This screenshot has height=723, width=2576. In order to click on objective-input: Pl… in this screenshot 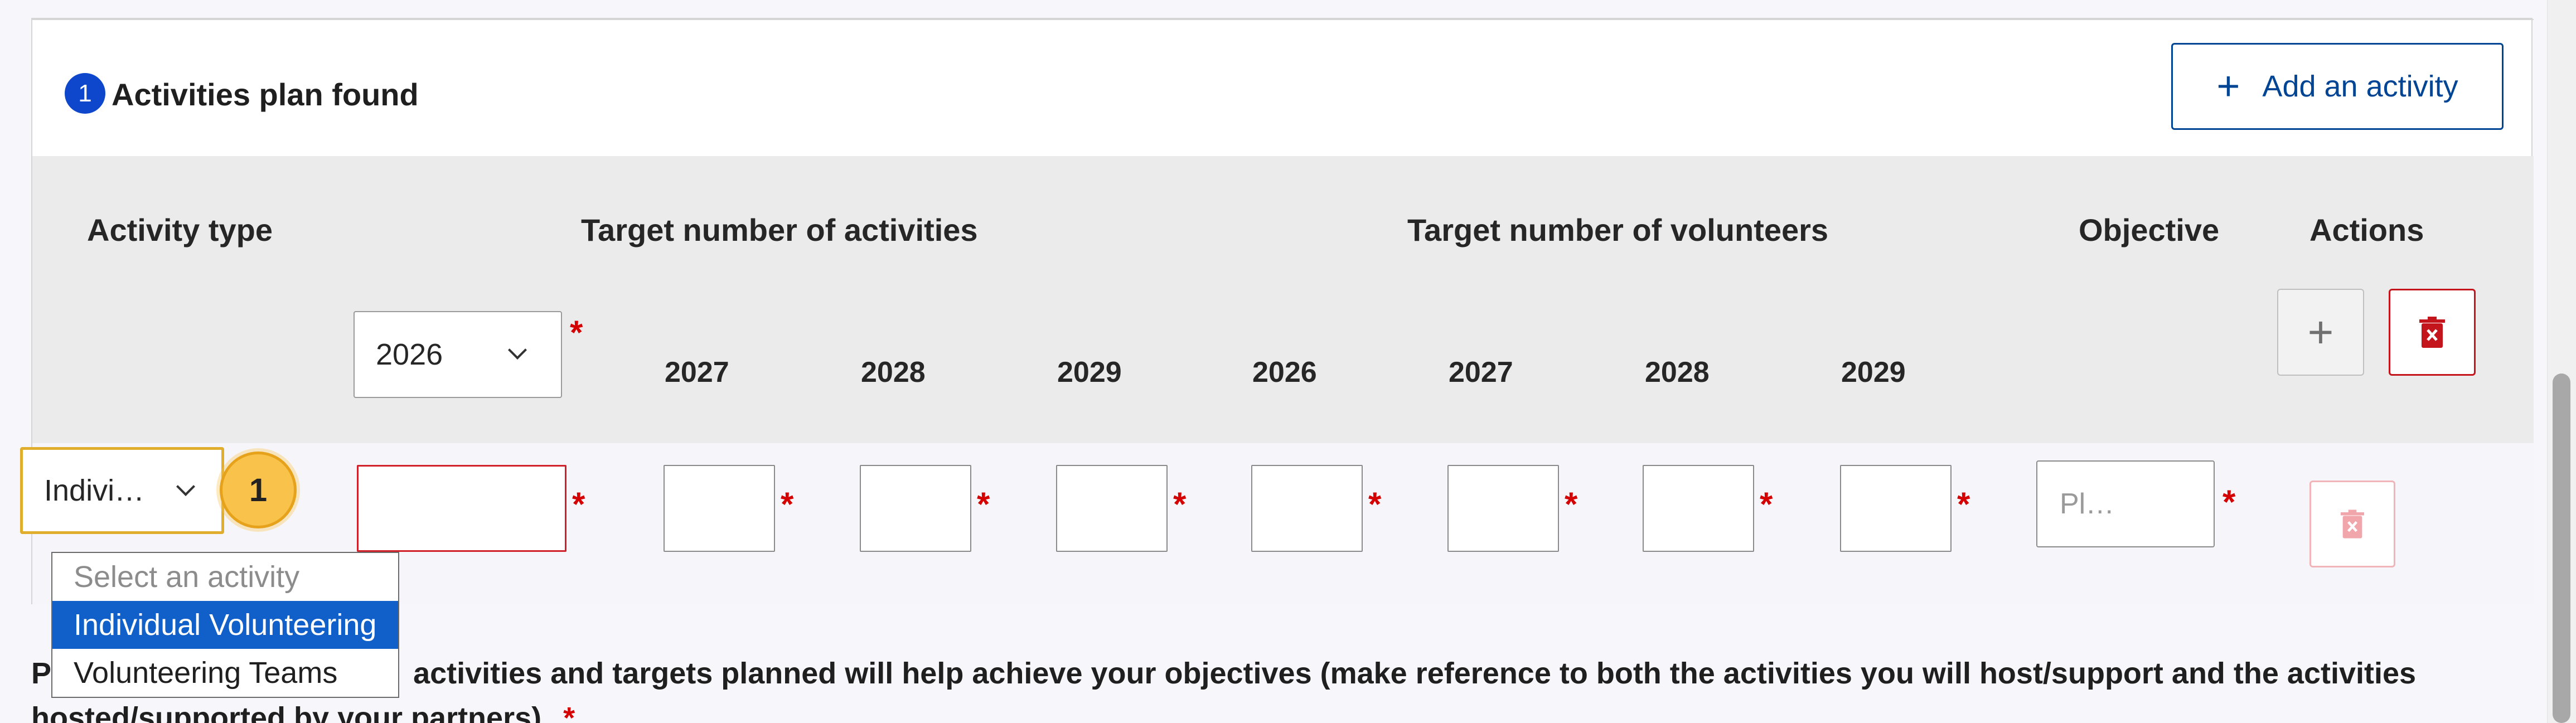, I will do `click(2125, 503)`.